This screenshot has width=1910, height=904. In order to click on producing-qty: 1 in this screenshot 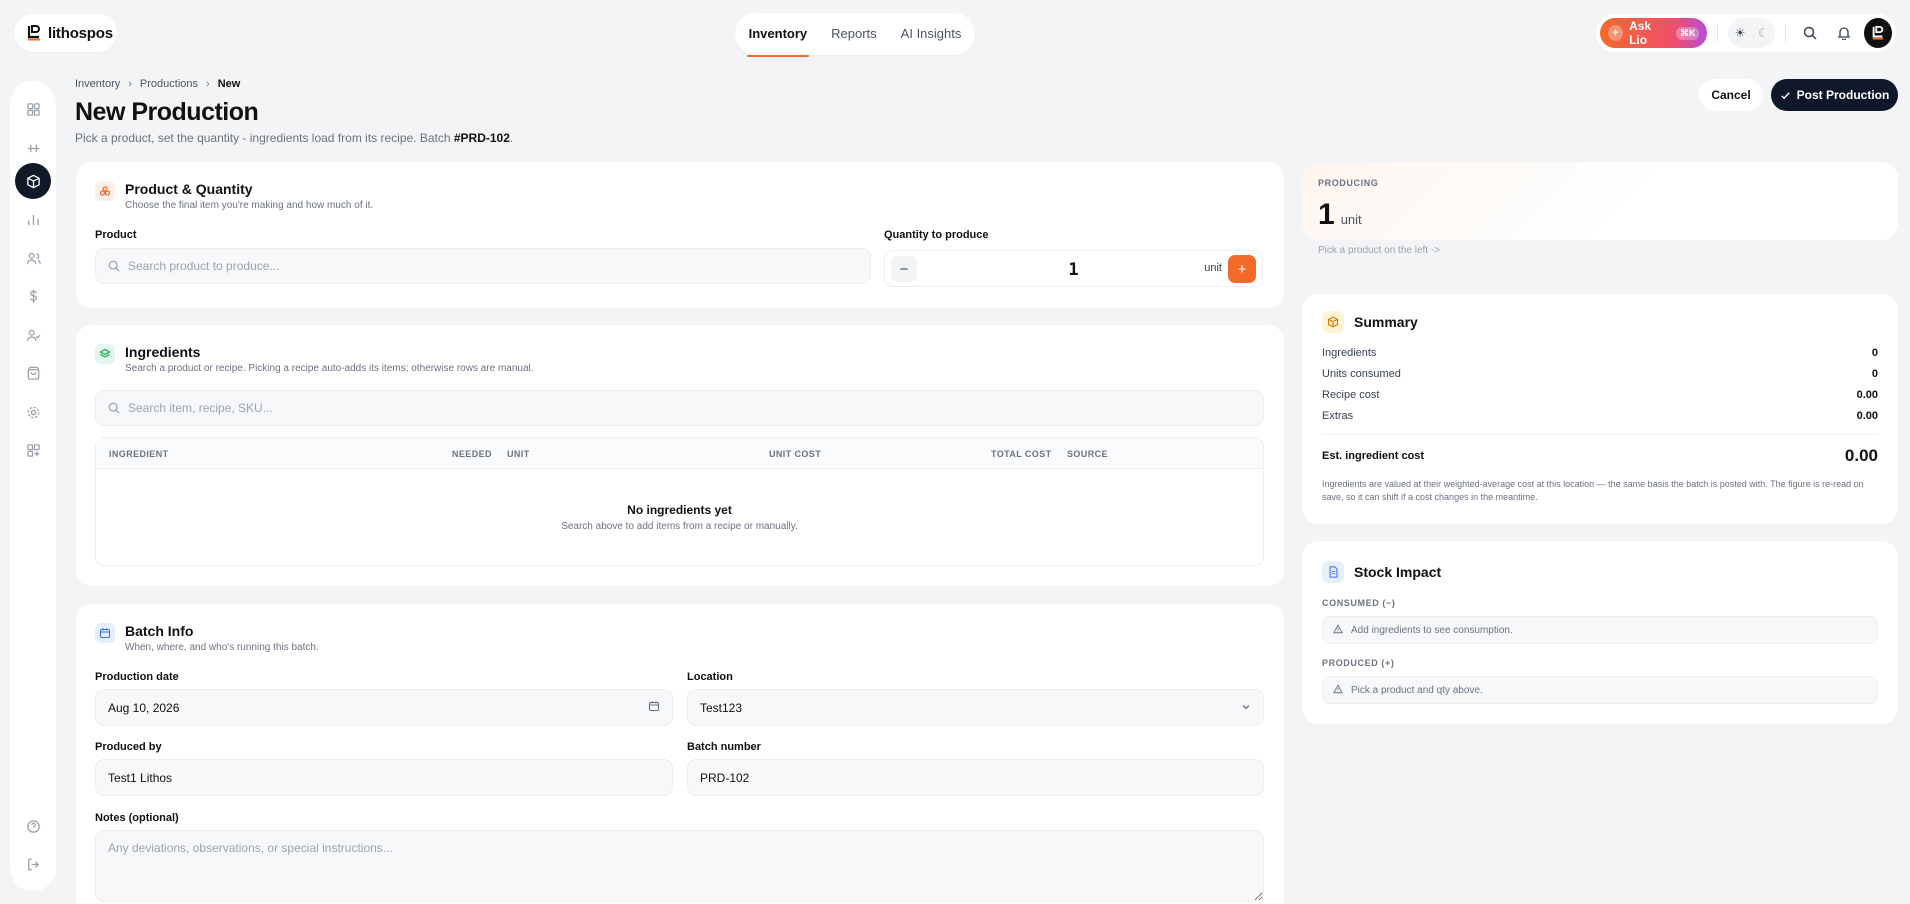, I will do `click(1326, 214)`.